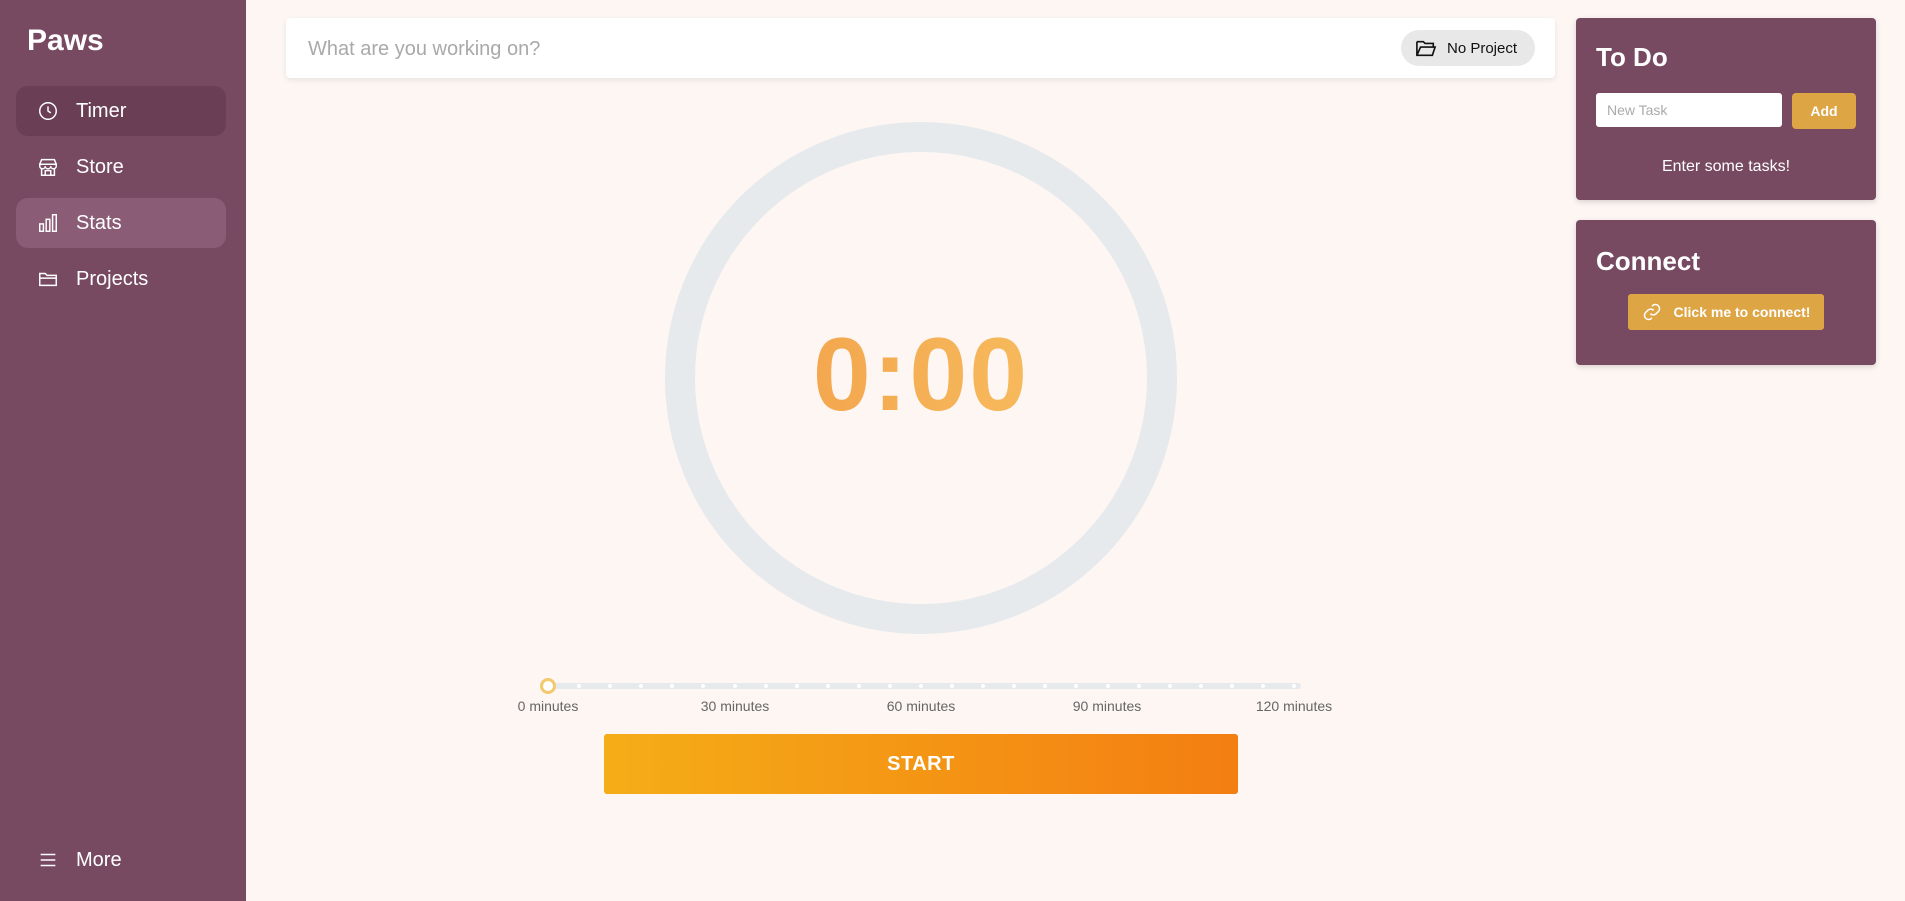 The image size is (1905, 901). What do you see at coordinates (65, 40) in the screenshot?
I see `brand-logo: Paws` at bounding box center [65, 40].